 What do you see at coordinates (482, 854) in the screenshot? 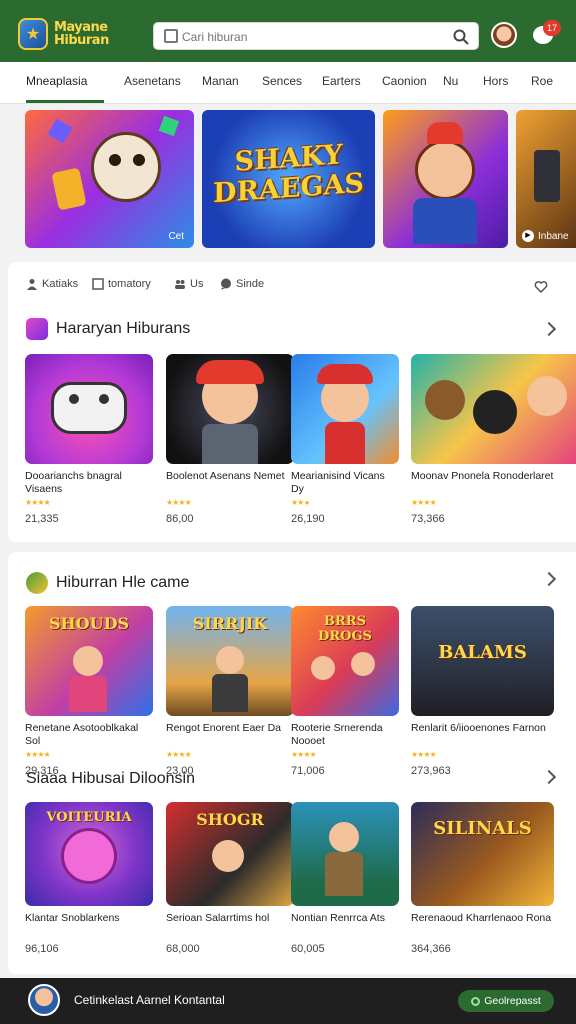
I see `game-thumbnail: SILINALS` at bounding box center [482, 854].